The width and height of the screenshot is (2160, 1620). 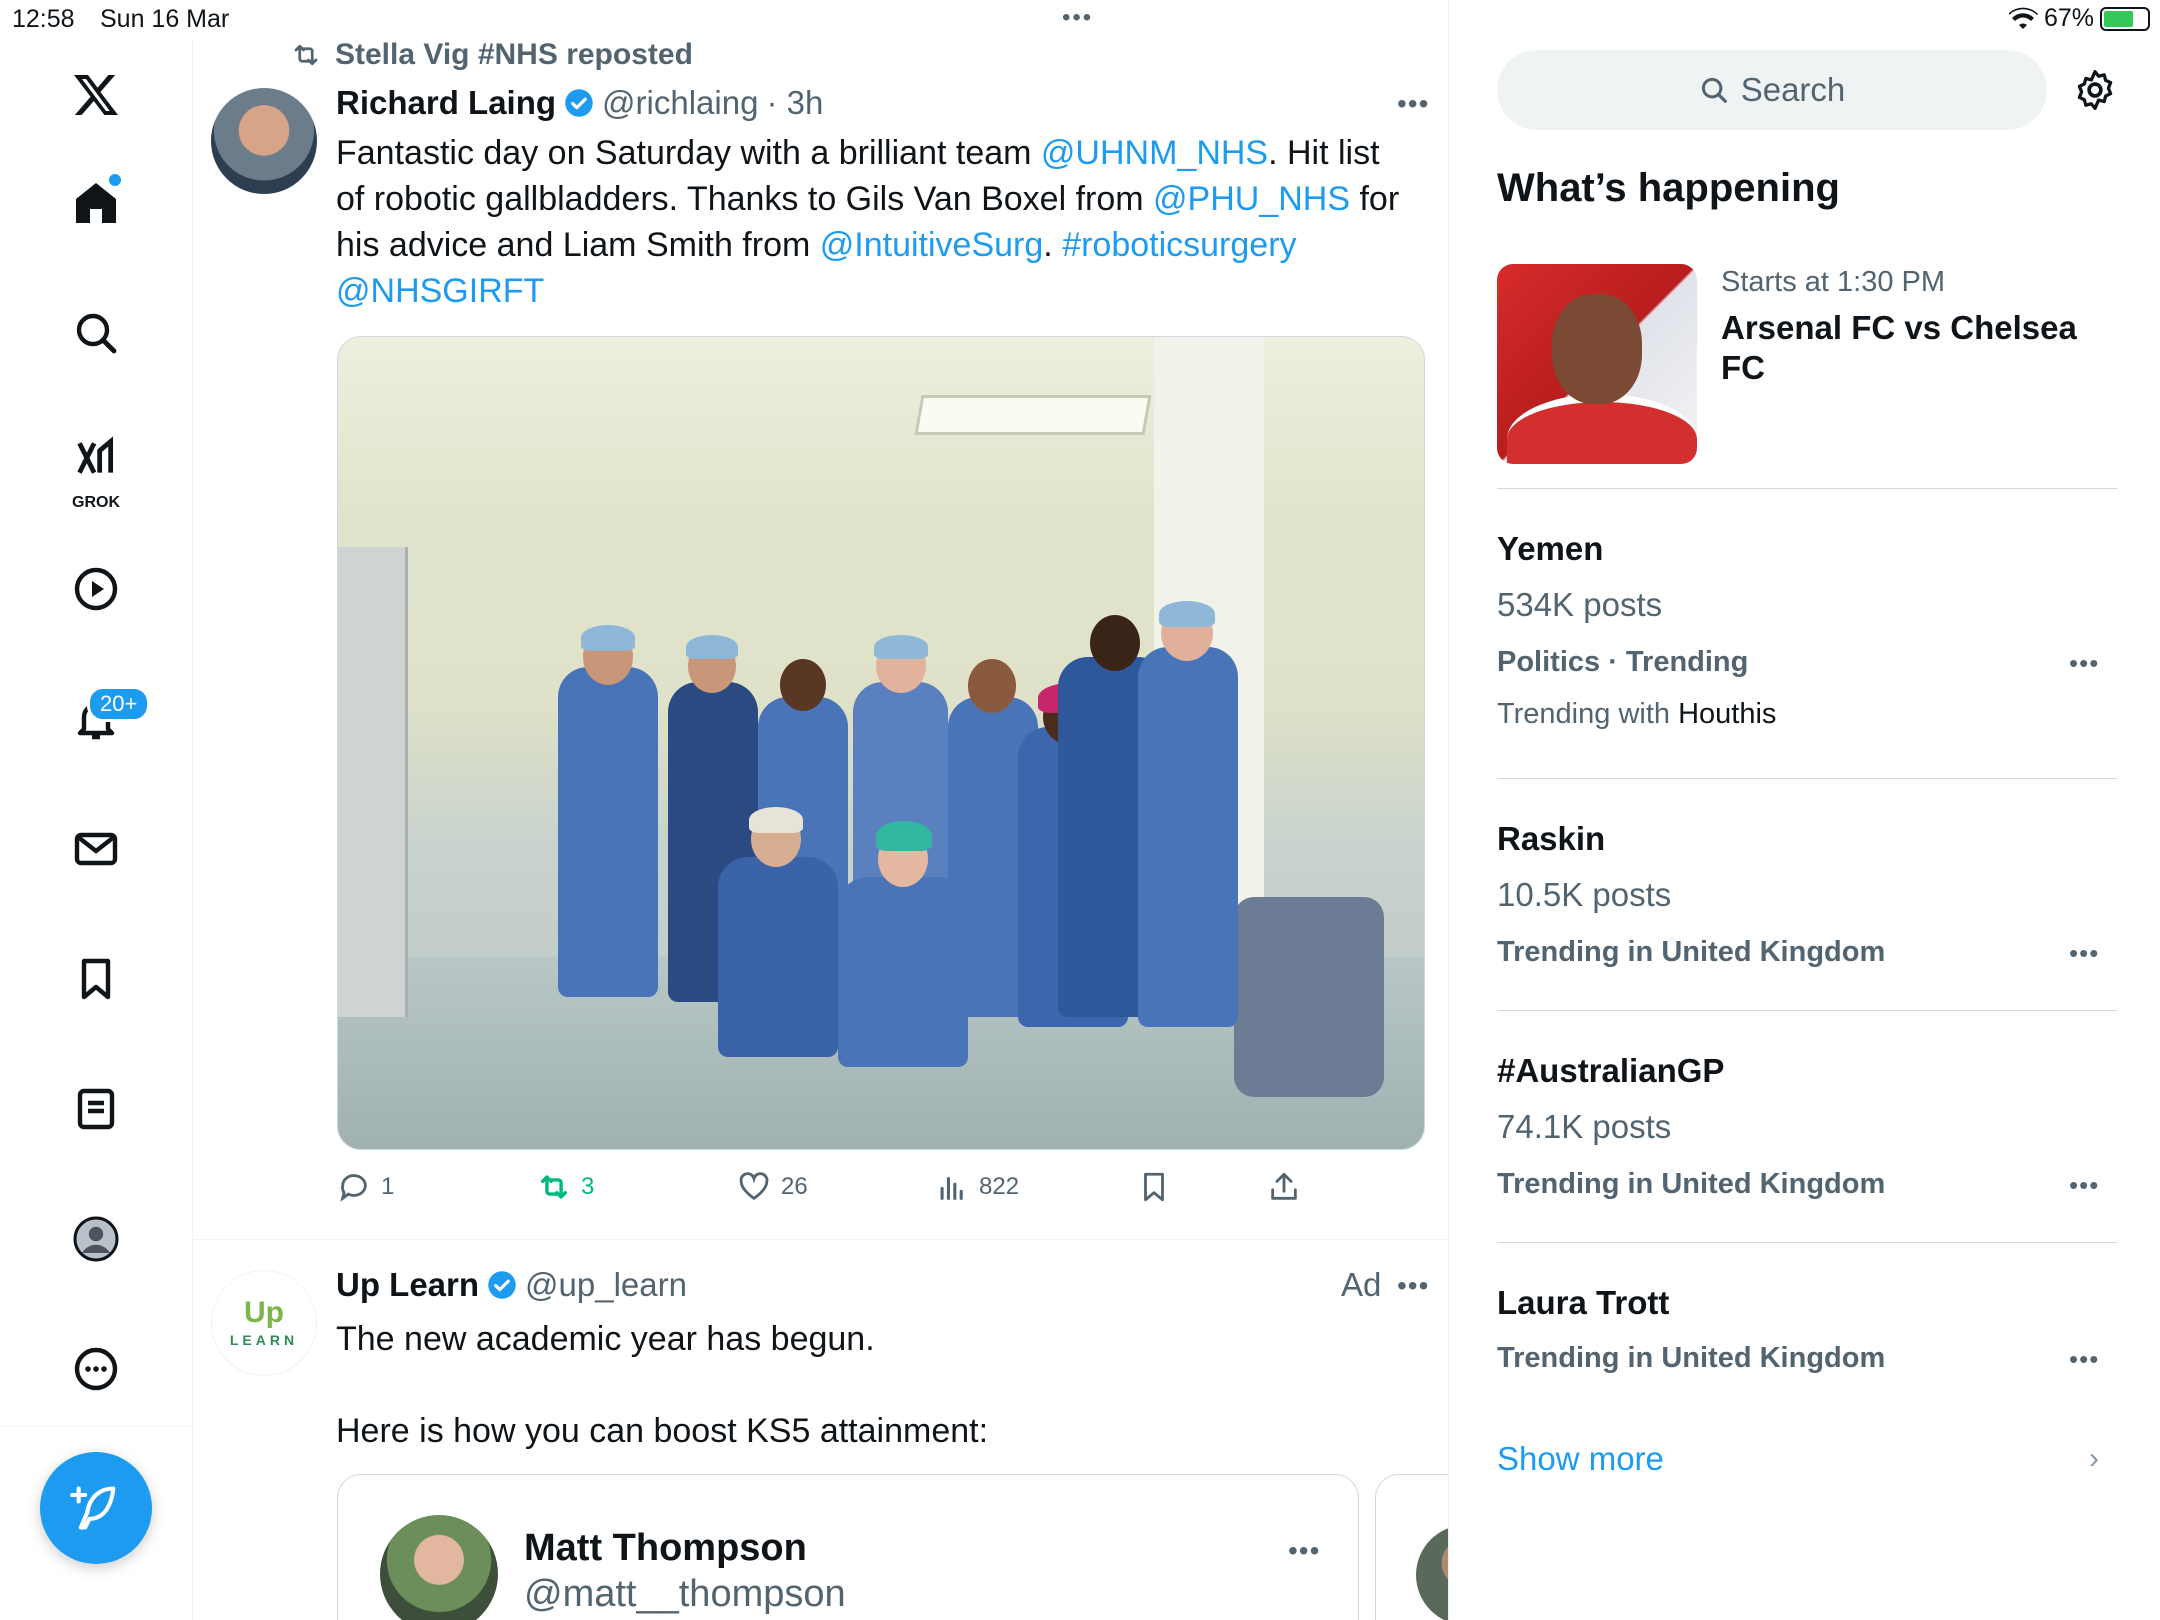 I want to click on reply-icon, so click(x=353, y=1188).